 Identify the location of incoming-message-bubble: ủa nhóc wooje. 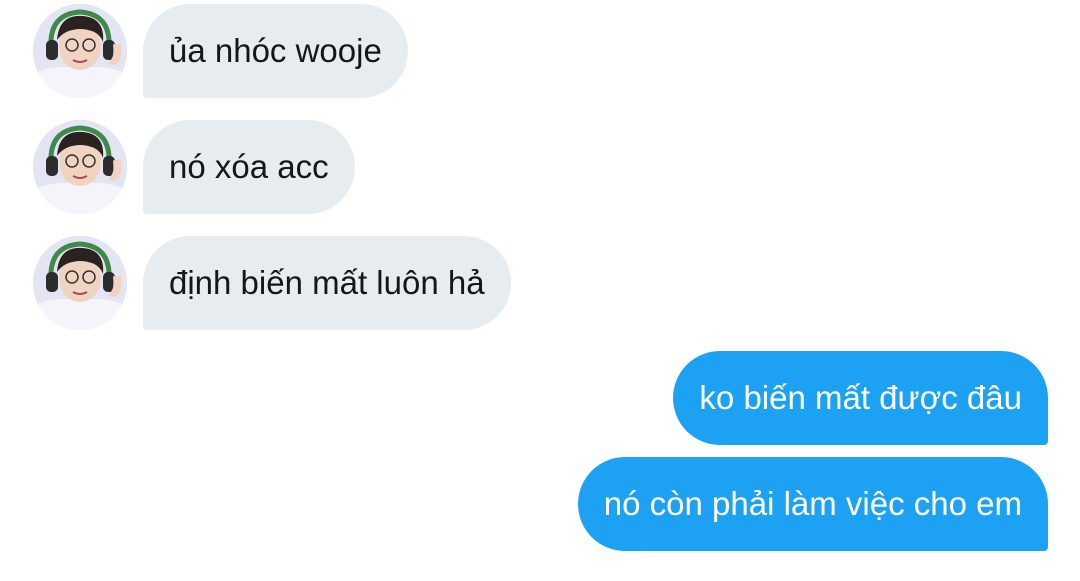
(275, 51).